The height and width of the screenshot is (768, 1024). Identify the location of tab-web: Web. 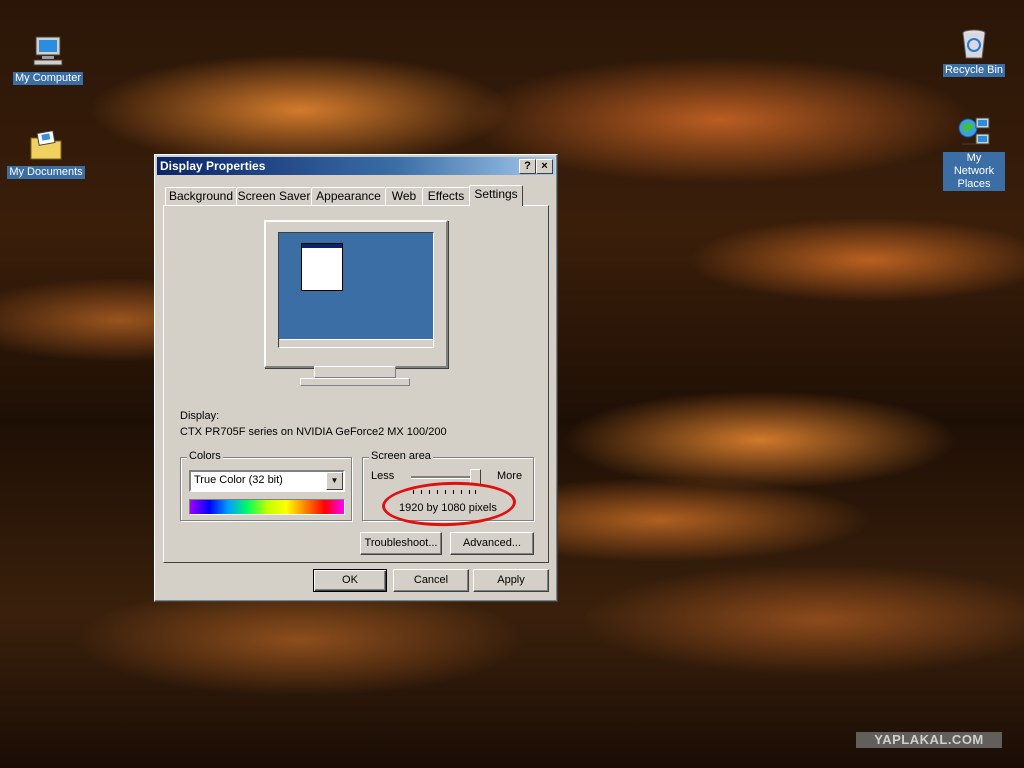
(404, 196).